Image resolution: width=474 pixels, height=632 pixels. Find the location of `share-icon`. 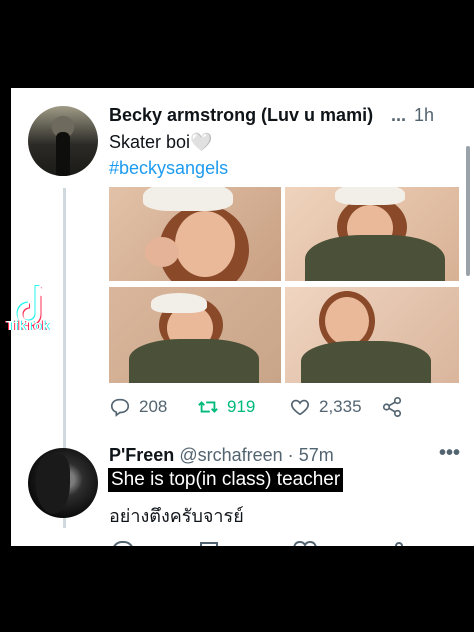

share-icon is located at coordinates (392, 407).